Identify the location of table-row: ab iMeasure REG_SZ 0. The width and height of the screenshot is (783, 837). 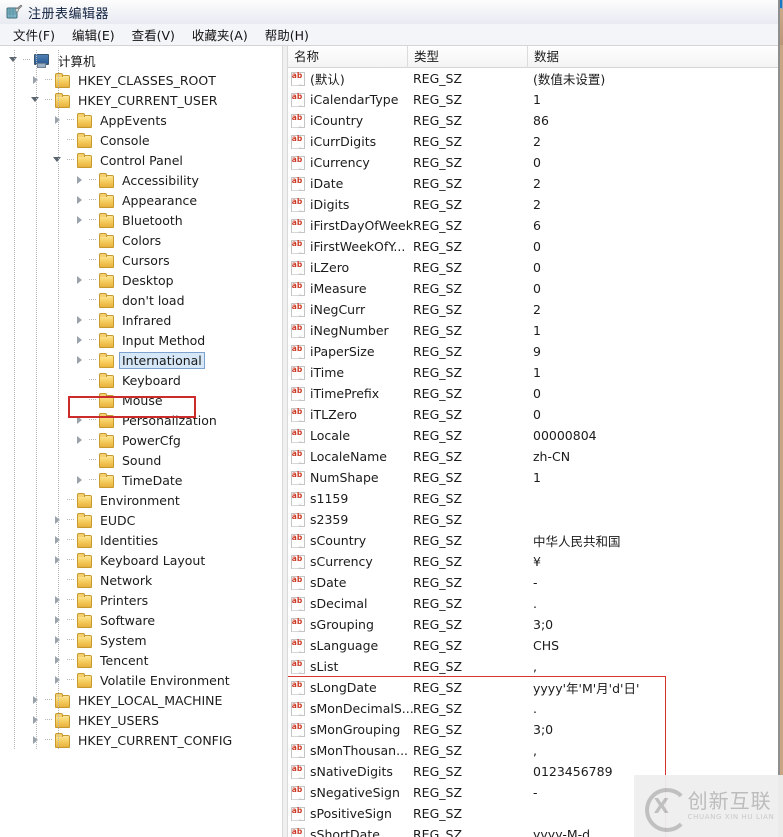
(533, 288).